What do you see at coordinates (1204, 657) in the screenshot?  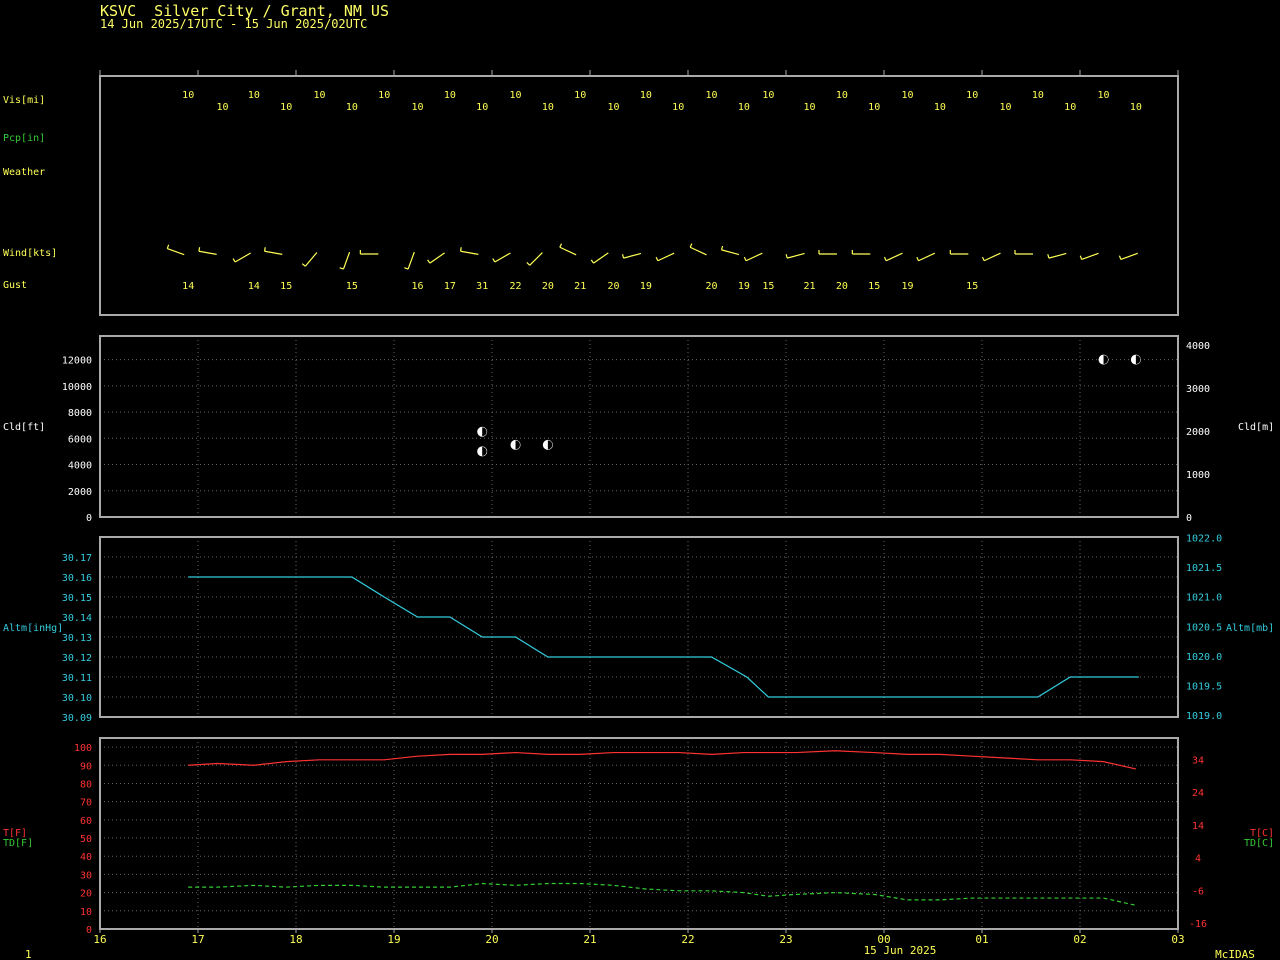 I see `alt-right-tick: 1020.0` at bounding box center [1204, 657].